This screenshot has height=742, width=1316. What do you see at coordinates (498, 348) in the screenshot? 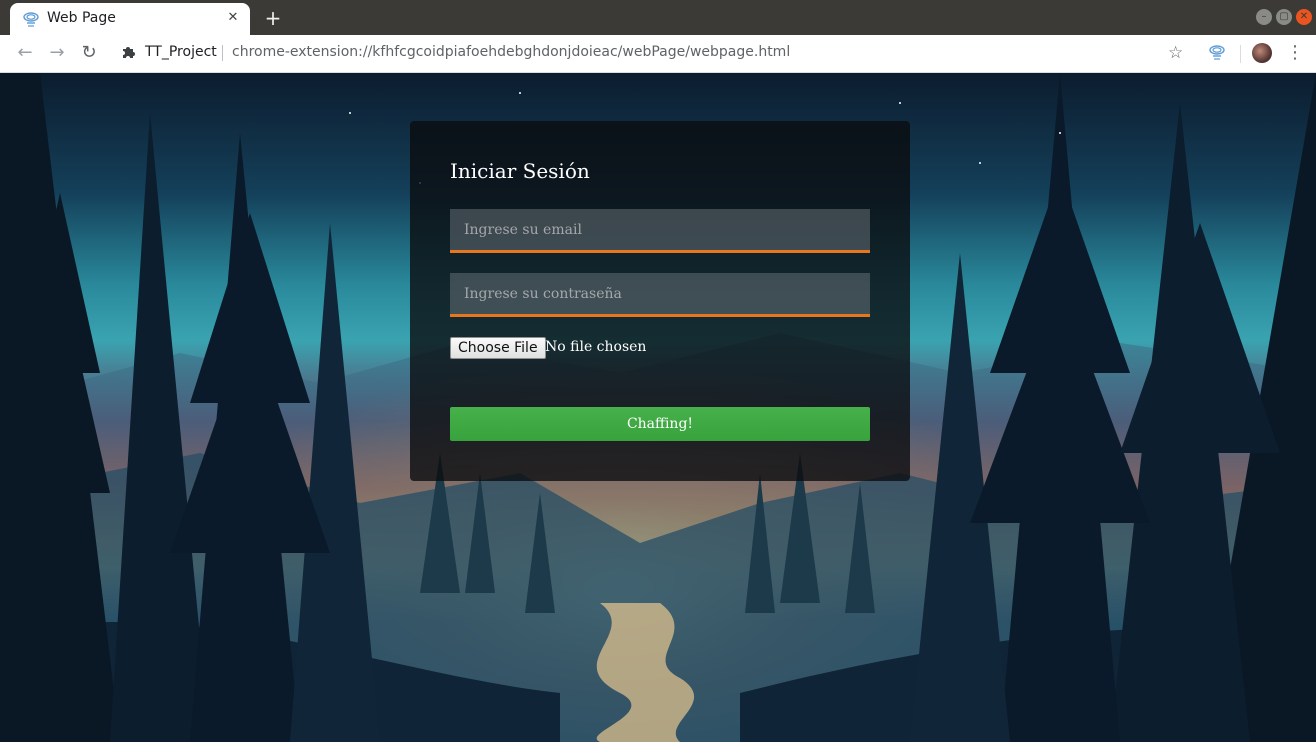
I see `choose-file-button: Choose File` at bounding box center [498, 348].